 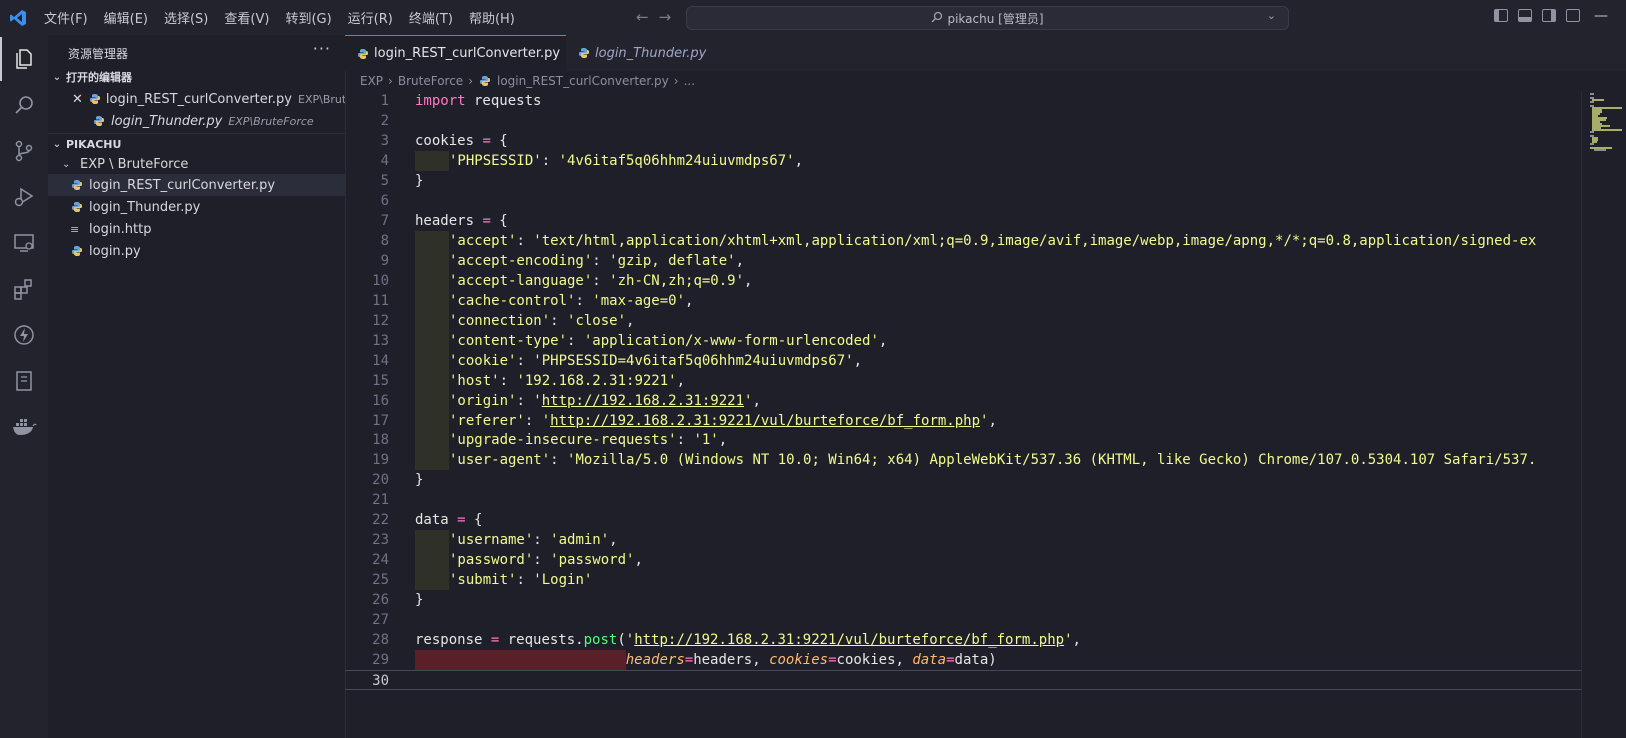 I want to click on python-file-icon, so click(x=99, y=121).